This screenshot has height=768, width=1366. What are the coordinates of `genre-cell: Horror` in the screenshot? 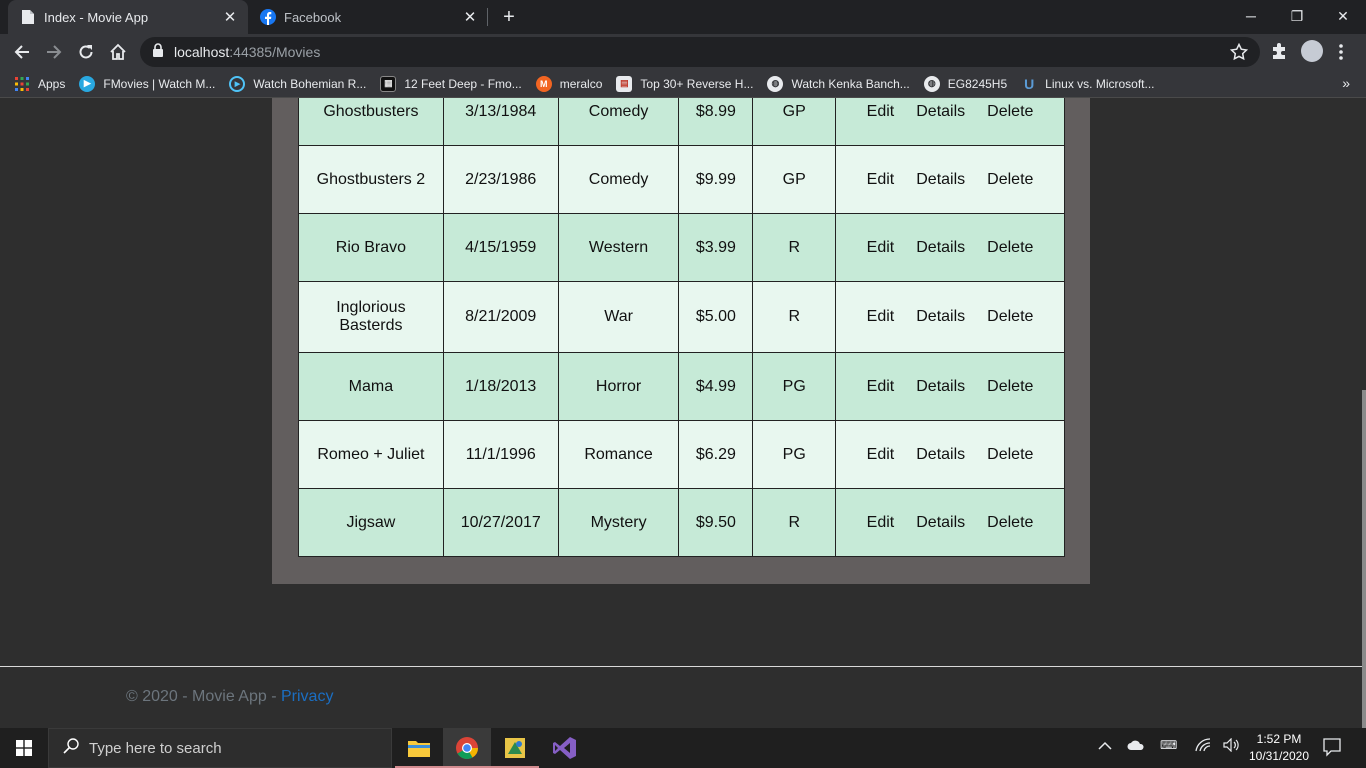 It's located at (618, 386).